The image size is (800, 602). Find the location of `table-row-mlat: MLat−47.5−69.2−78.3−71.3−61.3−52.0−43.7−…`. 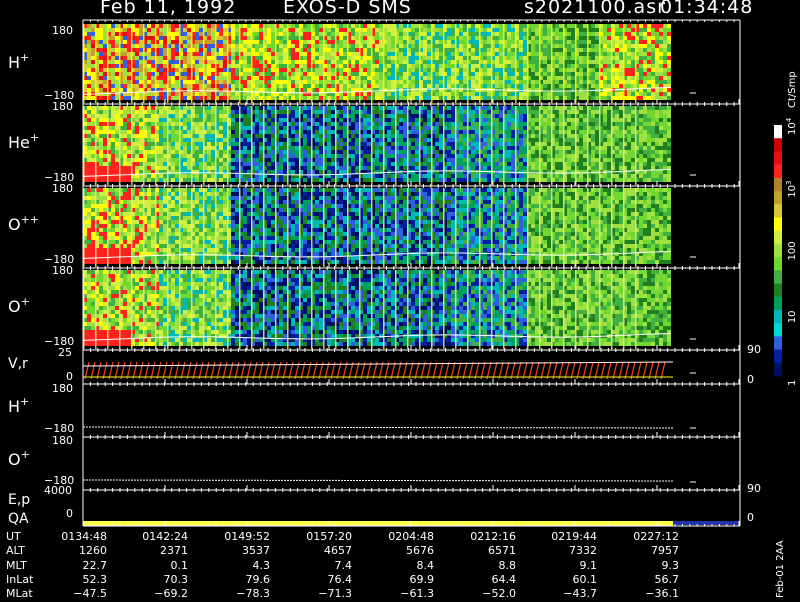

table-row-mlat: MLat−47.5−69.2−78.3−71.3−61.3−52.0−43.7−… is located at coordinates (350, 594).